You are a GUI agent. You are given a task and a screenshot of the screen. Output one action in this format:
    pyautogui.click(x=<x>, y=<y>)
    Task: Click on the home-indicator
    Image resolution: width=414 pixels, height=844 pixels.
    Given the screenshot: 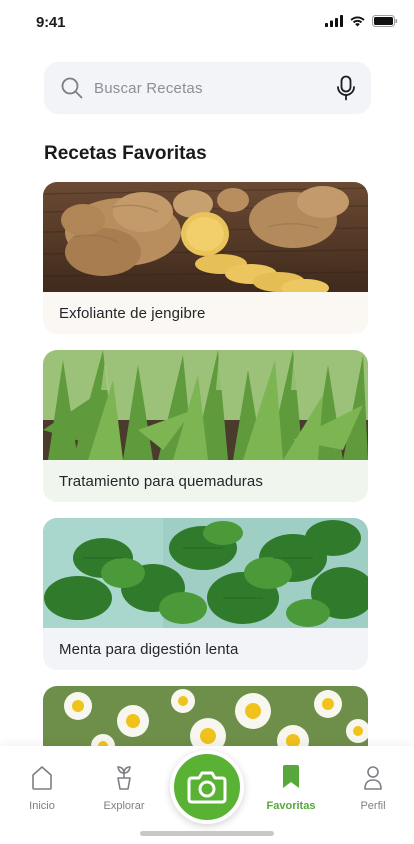 What is the action you would take?
    pyautogui.click(x=207, y=833)
    